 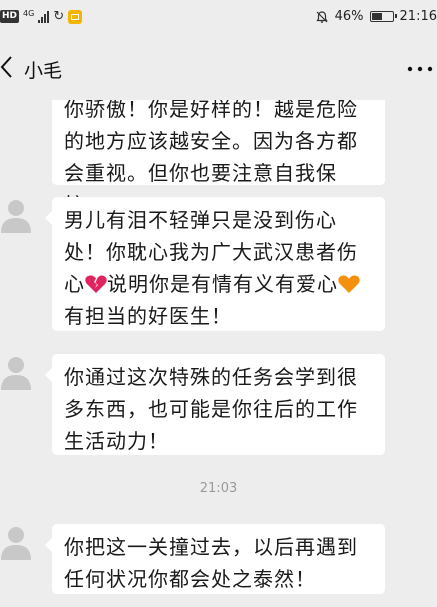 I want to click on message-text: 有担当的好医生！, so click(x=148, y=316).